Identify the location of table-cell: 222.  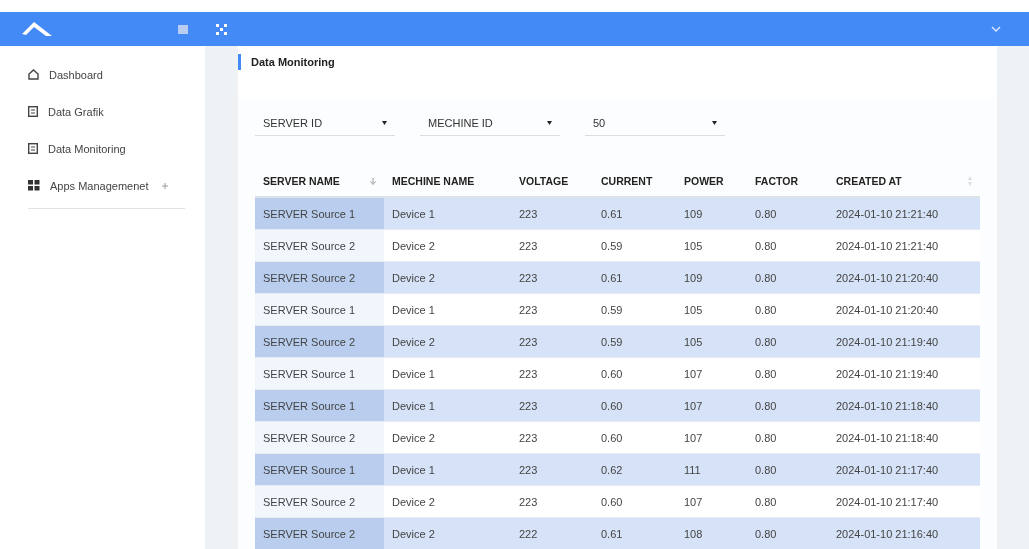
(552, 533).